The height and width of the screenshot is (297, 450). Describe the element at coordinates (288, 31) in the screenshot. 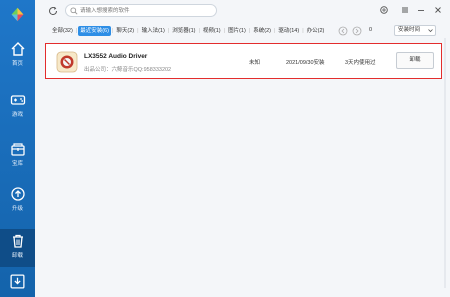

I see `tab-driver: 驱动(14)` at that location.